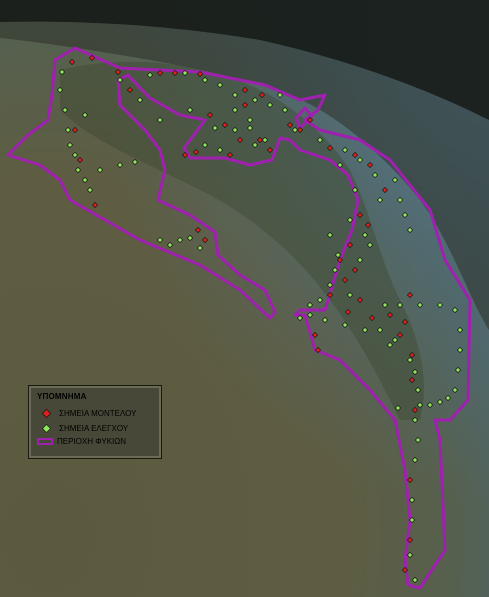 Image resolution: width=489 pixels, height=597 pixels. I want to click on legend-item-model: ΣΗΜΕΙΑ ΜΟΝΤΕΛΟΥ, so click(86, 413).